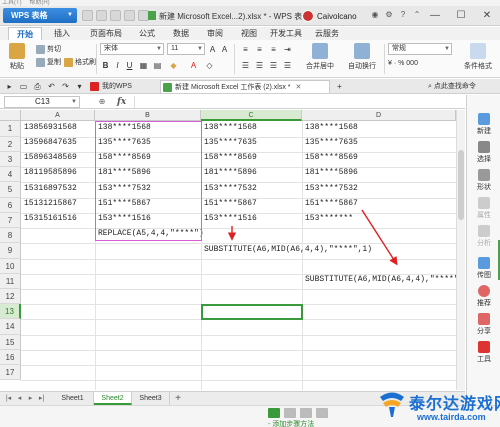 The image size is (500, 427). Describe the element at coordinates (483, 352) in the screenshot. I see `panel-tools: 工具` at that location.